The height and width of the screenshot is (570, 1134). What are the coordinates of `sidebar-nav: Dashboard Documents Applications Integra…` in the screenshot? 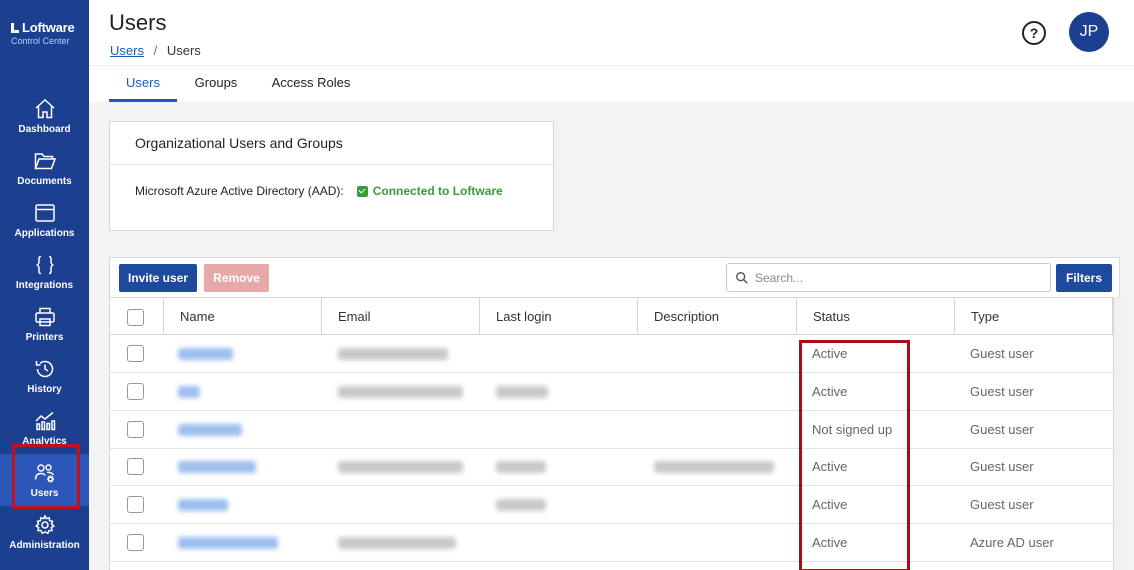 It's located at (44, 324).